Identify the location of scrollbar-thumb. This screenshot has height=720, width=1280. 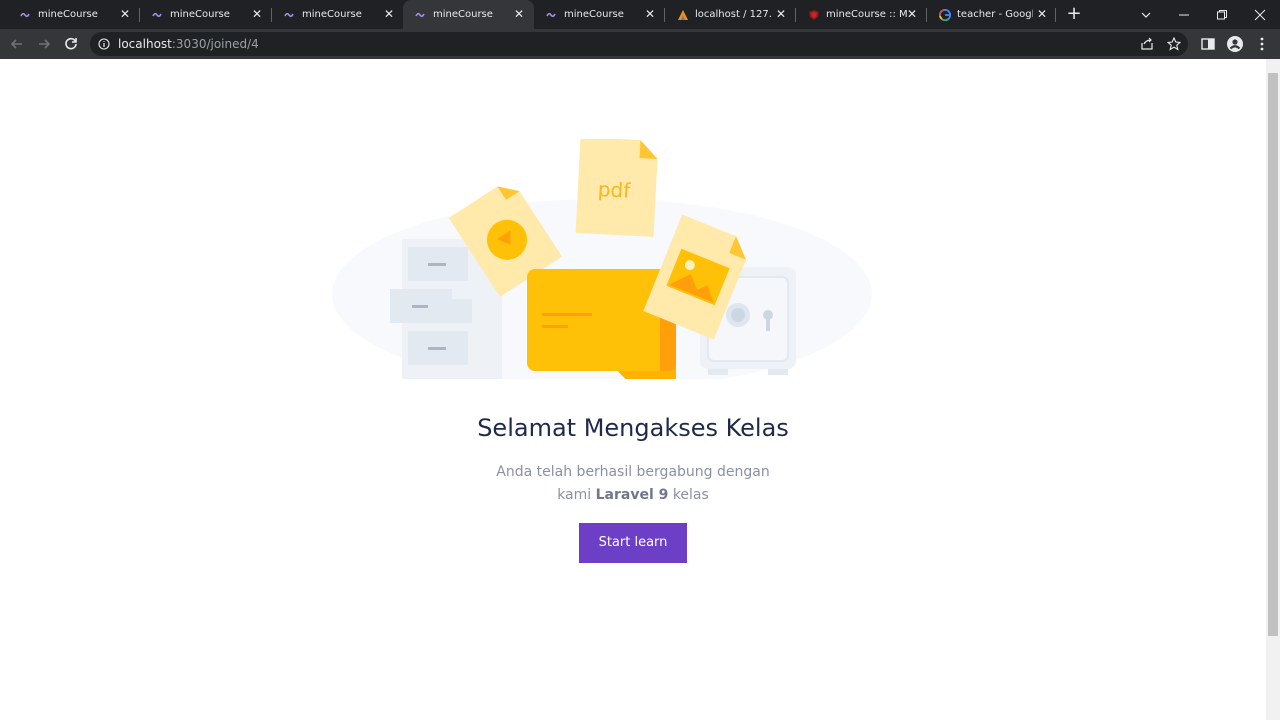
(1273, 354).